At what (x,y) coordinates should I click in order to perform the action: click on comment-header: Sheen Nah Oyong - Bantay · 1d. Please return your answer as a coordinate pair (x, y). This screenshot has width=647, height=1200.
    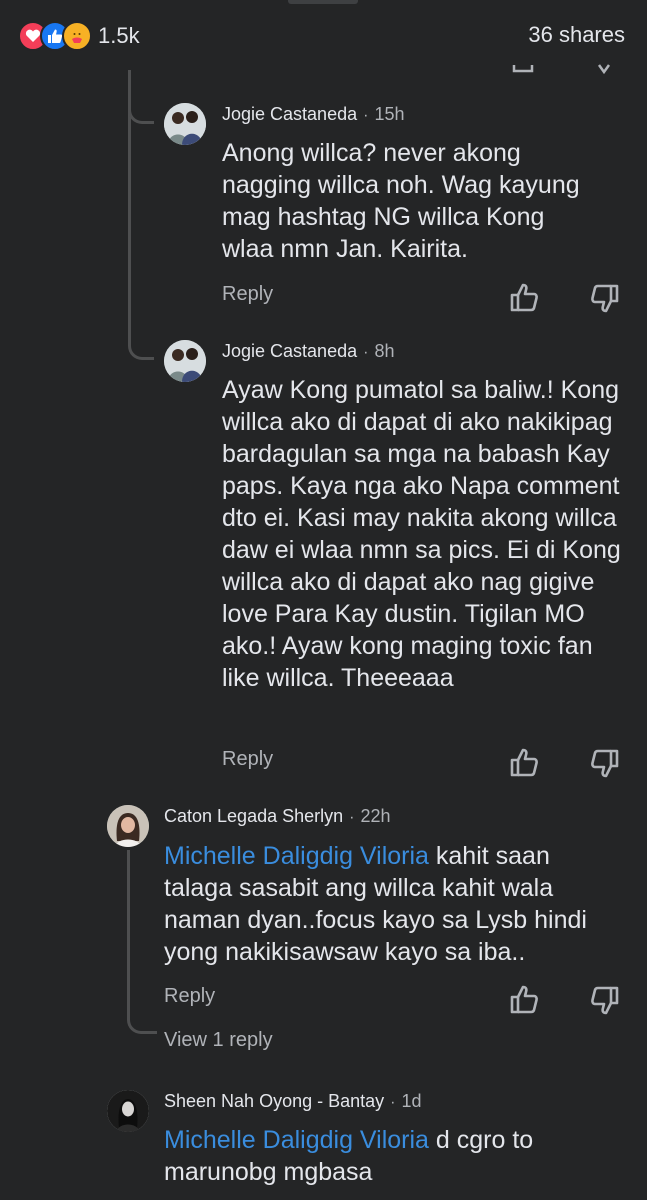
    Looking at the image, I should click on (293, 1101).